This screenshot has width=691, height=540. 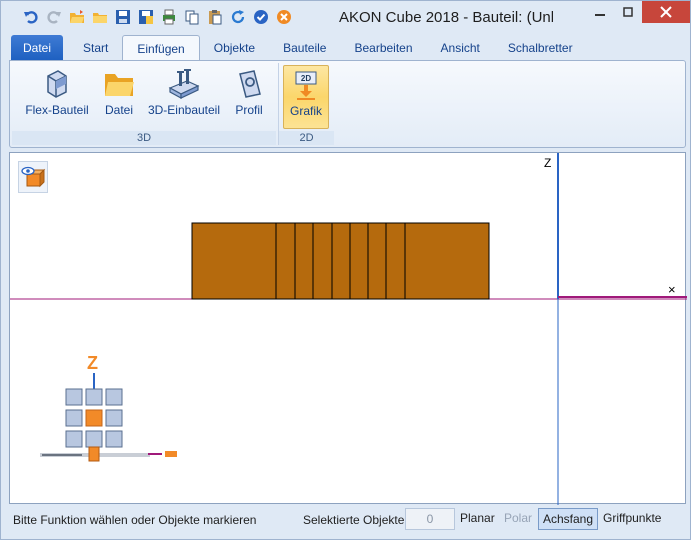 What do you see at coordinates (568, 519) in the screenshot?
I see `toggle-achsfang: Achsfang` at bounding box center [568, 519].